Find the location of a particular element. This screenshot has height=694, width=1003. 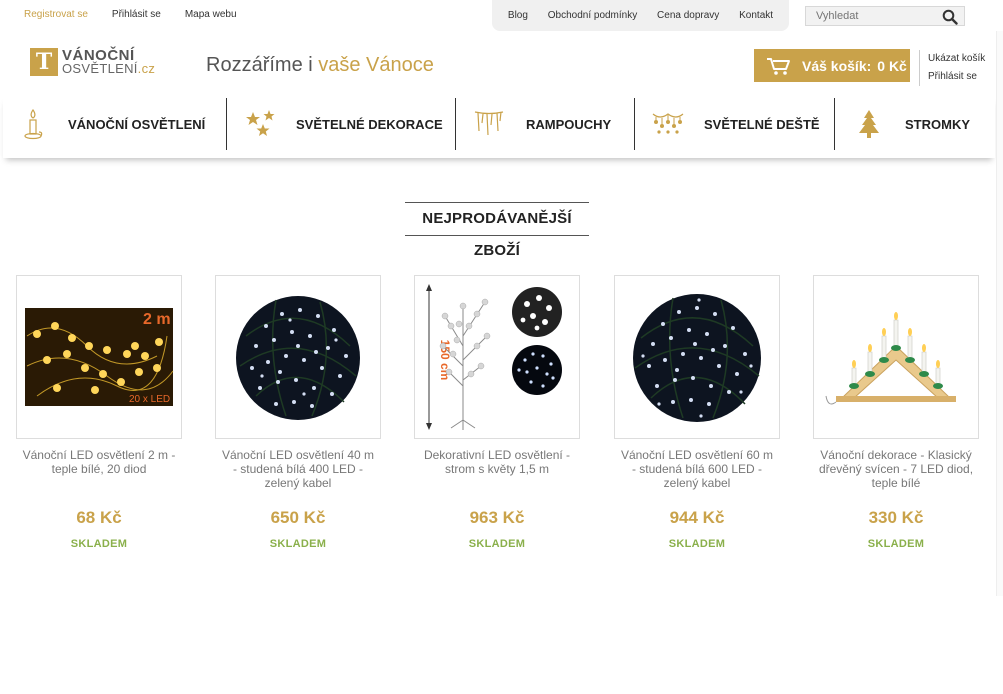

search-icon is located at coordinates (950, 17).